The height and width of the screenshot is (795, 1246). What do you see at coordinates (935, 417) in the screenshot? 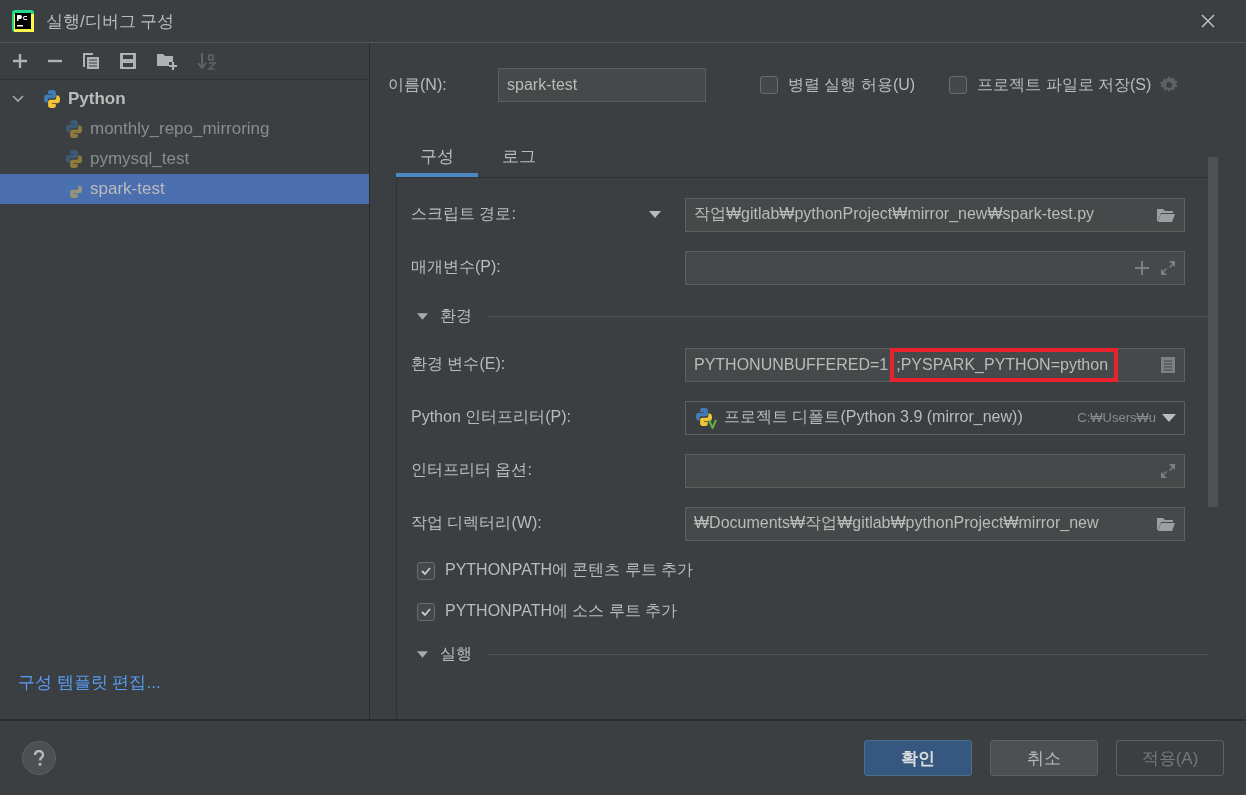
I see `interpreter-dropdown: 프로젝트 디폴트(Python 3.9 (mirror_new)) C:₩Users₩u` at bounding box center [935, 417].